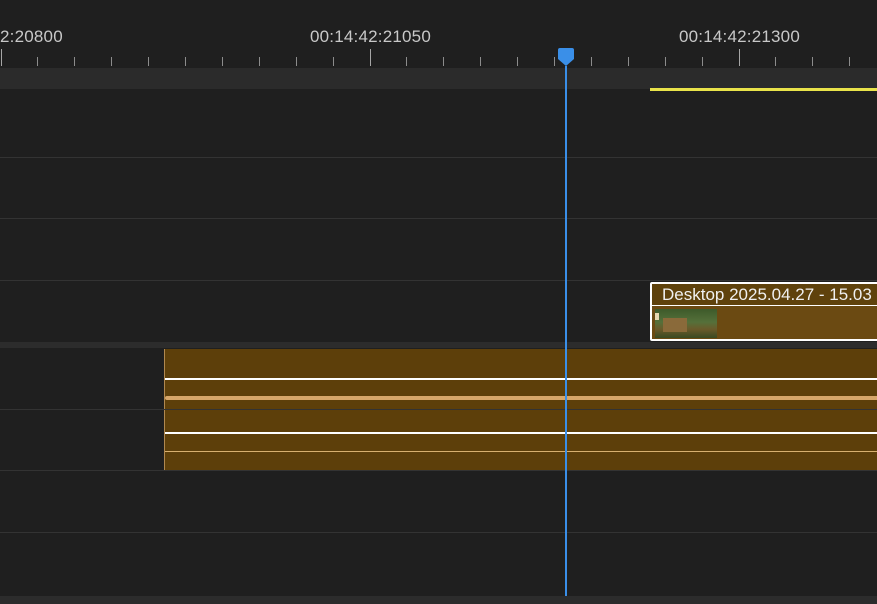 The height and width of the screenshot is (604, 877). What do you see at coordinates (764, 323) in the screenshot?
I see `clip-body` at bounding box center [764, 323].